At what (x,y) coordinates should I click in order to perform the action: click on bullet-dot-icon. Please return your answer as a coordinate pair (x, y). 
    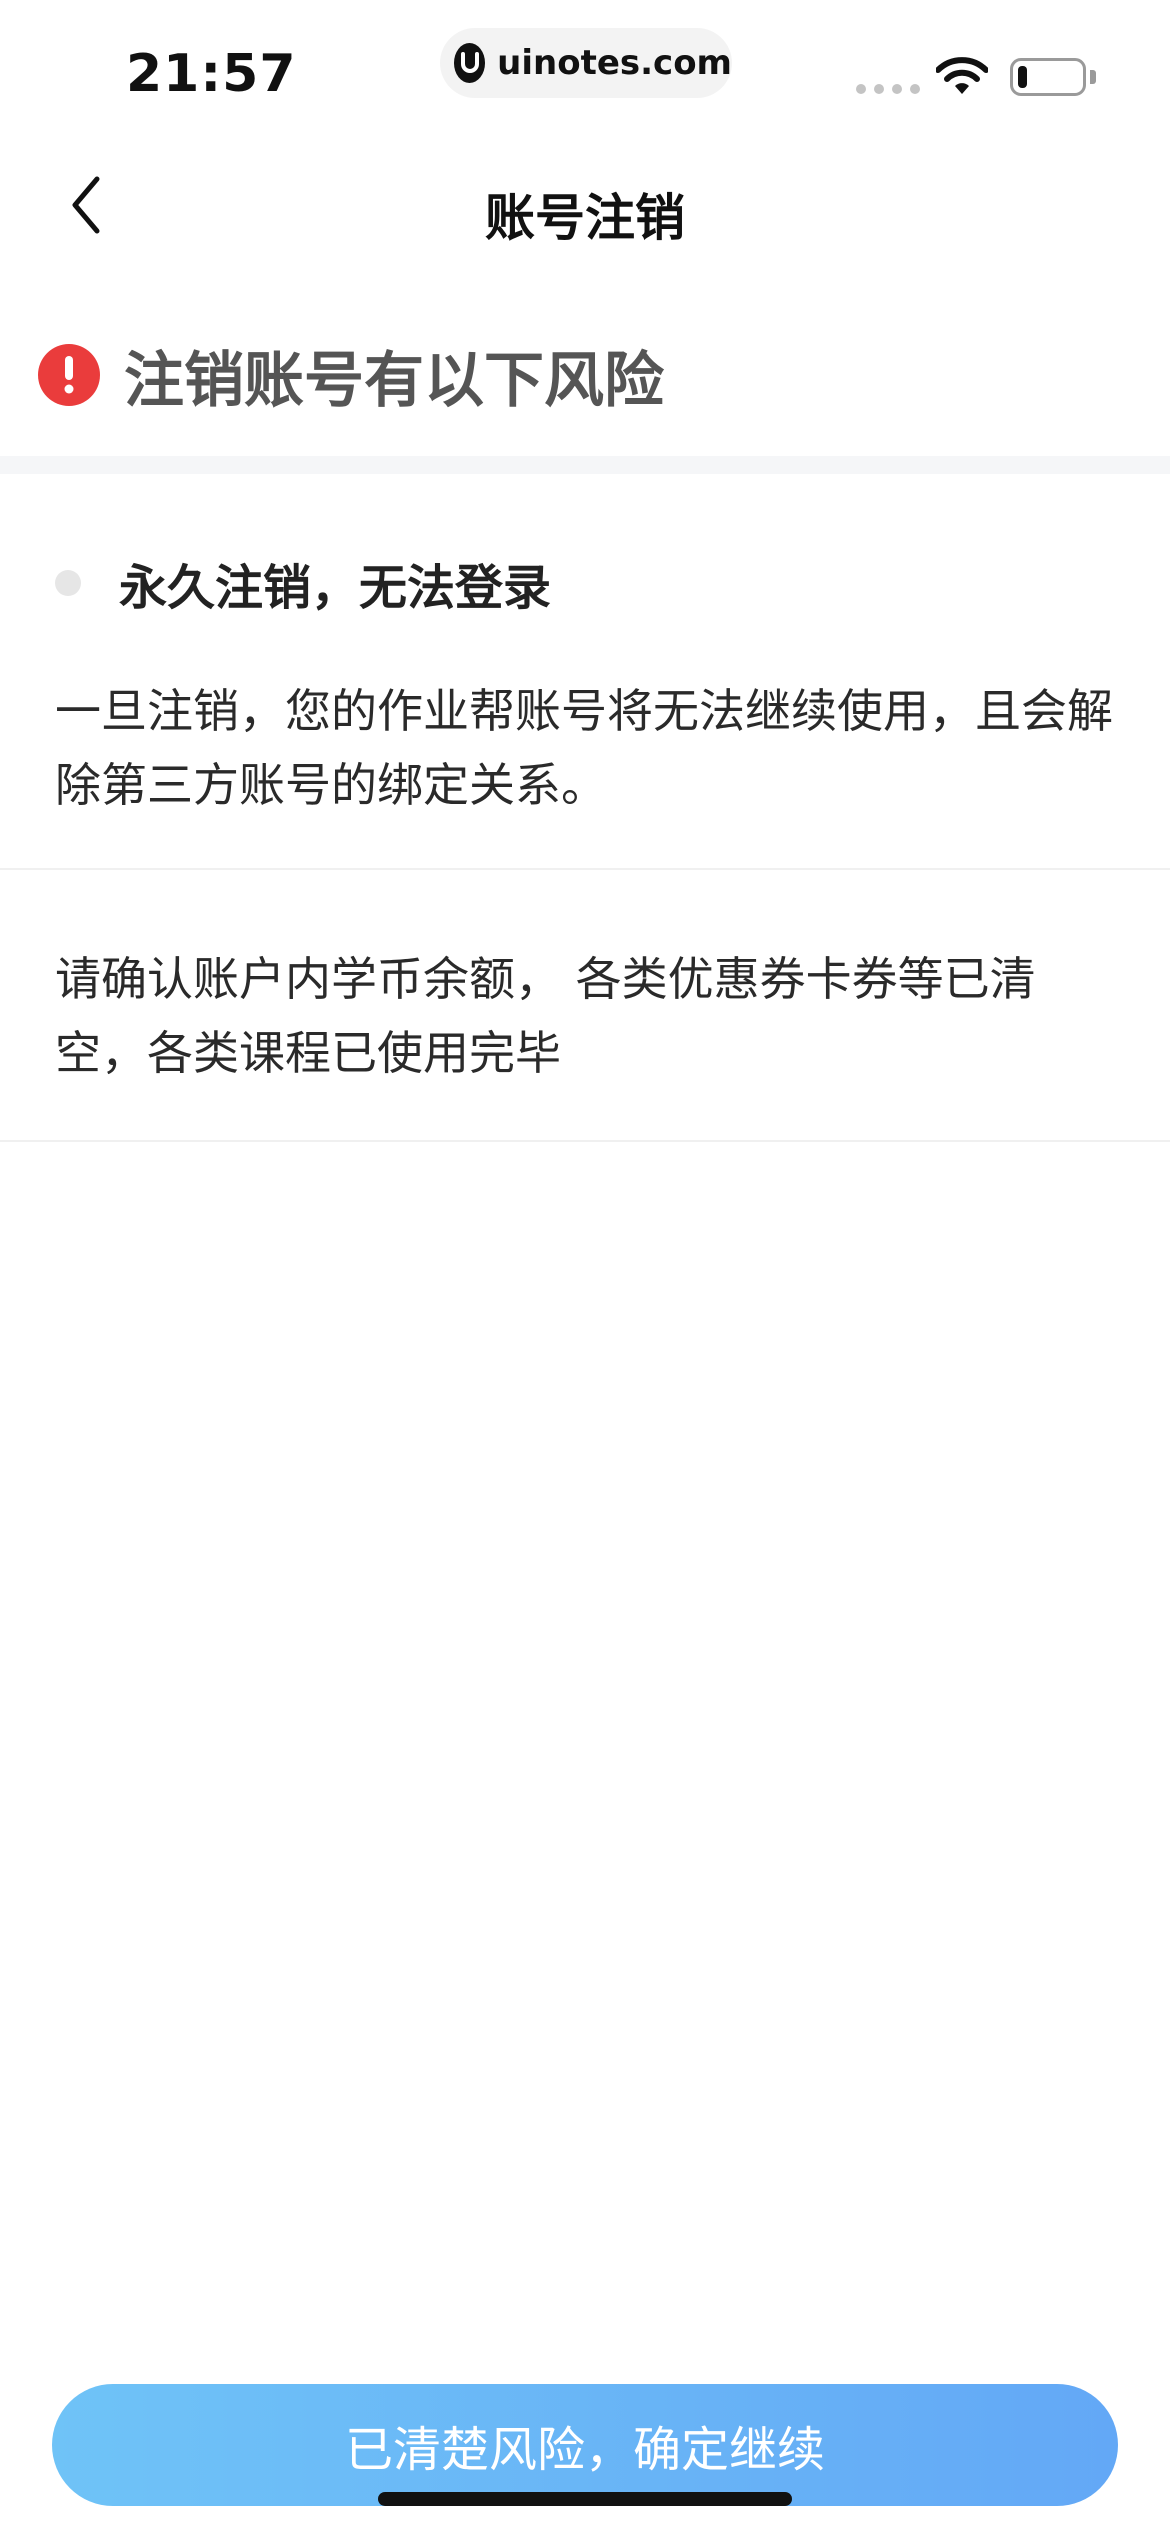
    Looking at the image, I should click on (68, 583).